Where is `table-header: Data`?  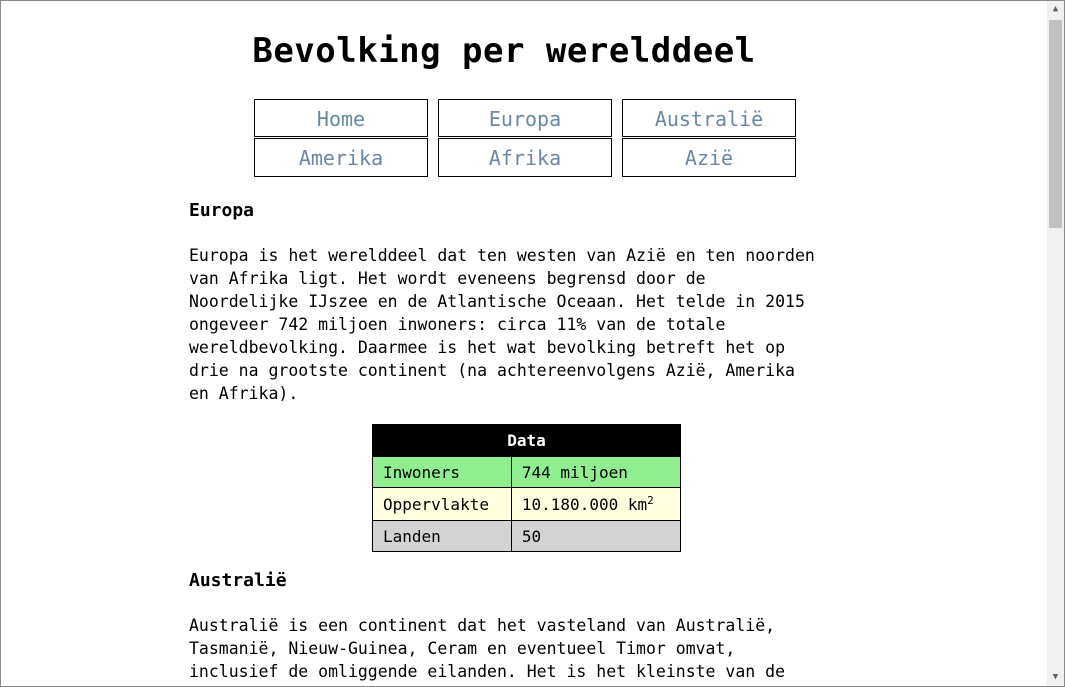
table-header: Data is located at coordinates (526, 440).